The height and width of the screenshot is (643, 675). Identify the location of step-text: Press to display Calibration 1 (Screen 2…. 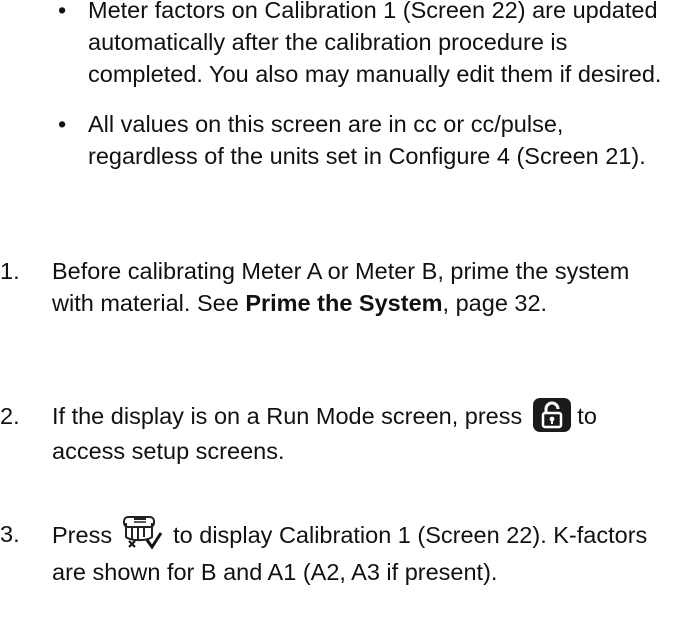
(354, 552).